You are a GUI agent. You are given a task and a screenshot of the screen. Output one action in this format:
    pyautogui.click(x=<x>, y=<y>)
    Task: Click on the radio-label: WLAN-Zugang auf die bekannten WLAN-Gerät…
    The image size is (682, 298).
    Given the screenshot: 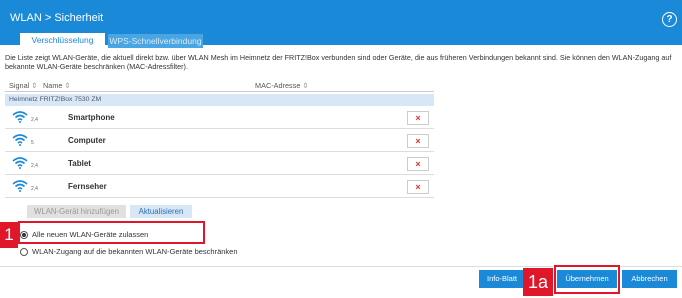 What is the action you would take?
    pyautogui.click(x=135, y=251)
    